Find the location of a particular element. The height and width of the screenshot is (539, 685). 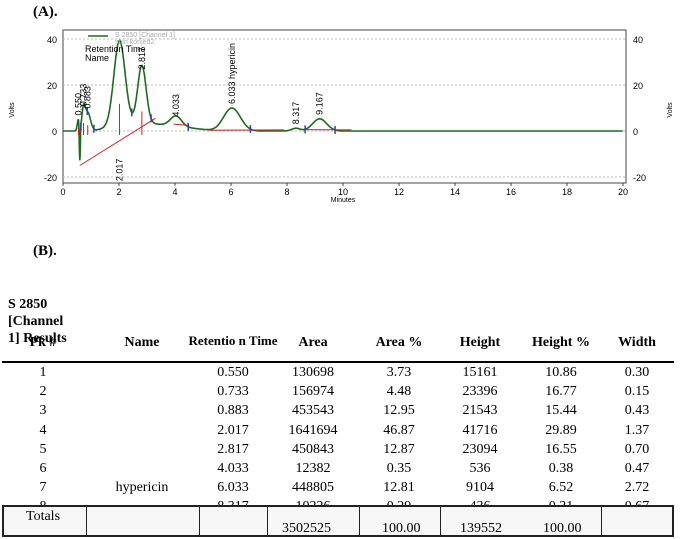

column-header: Retentio n Time is located at coordinates (233, 340).